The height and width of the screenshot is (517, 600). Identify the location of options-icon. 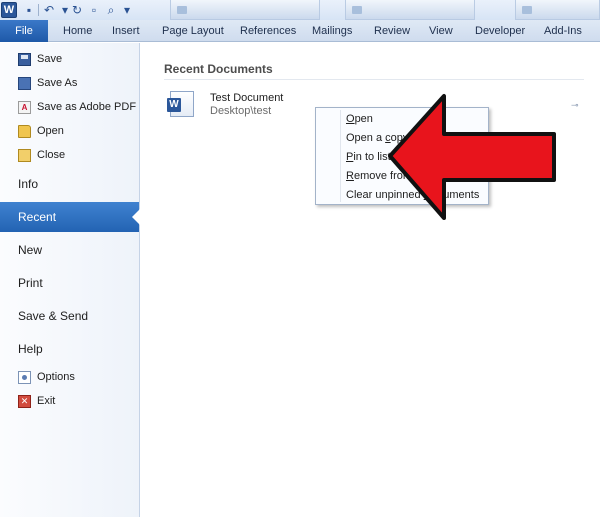
(24, 377).